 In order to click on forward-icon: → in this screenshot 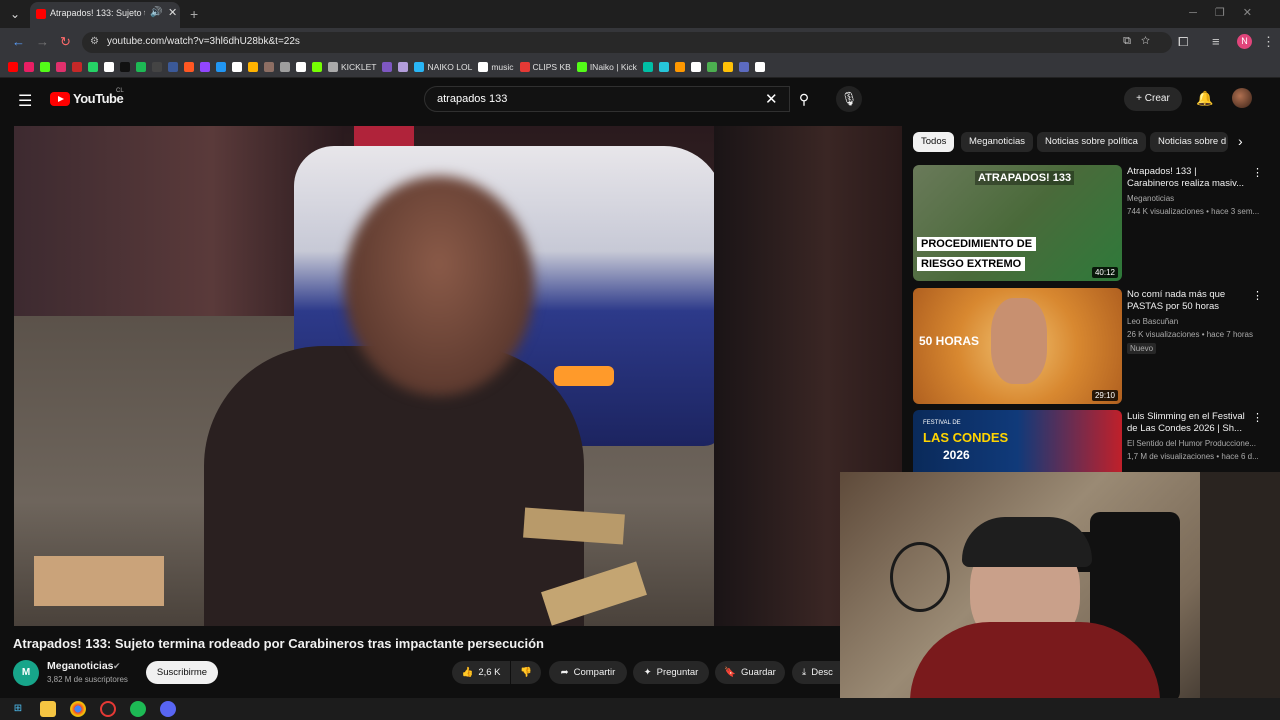, I will do `click(42, 41)`.